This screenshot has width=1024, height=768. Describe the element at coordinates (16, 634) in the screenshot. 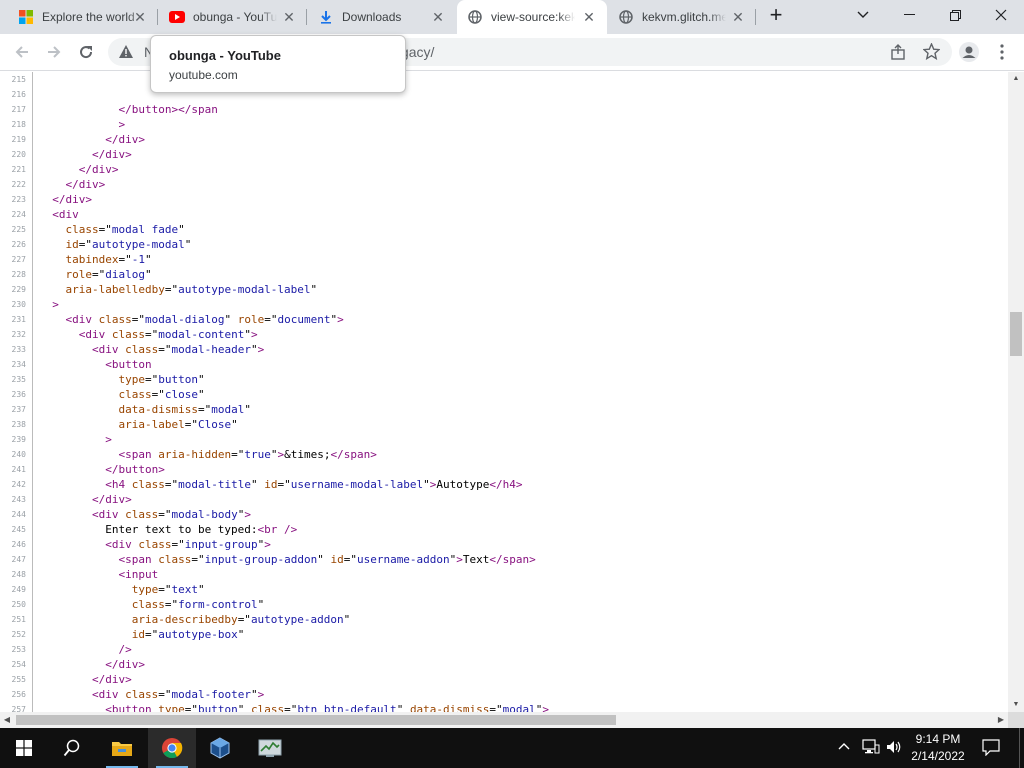

I see `line-number: 252` at that location.